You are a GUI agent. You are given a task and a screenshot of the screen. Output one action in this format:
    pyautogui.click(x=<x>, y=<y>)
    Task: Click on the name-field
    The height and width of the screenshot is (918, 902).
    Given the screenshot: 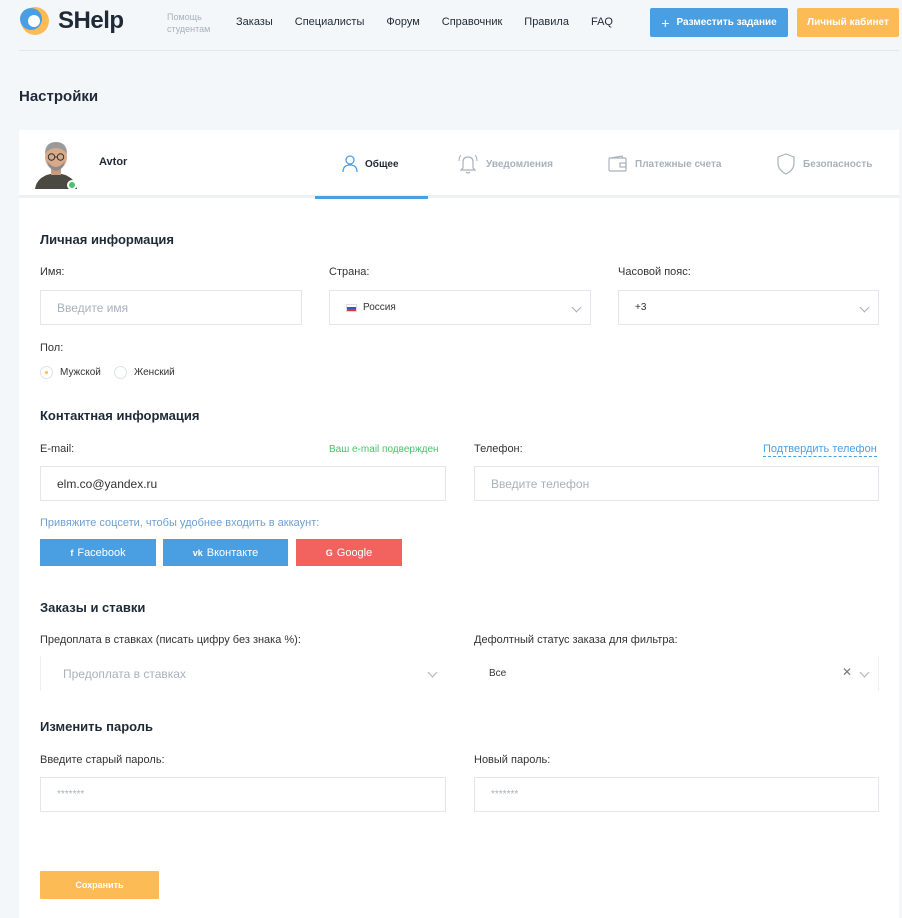 What is the action you would take?
    pyautogui.click(x=171, y=307)
    